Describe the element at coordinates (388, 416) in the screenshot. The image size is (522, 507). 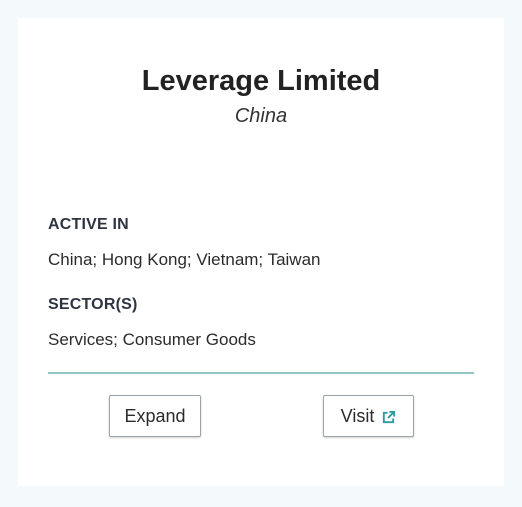
I see `external-link-icon` at that location.